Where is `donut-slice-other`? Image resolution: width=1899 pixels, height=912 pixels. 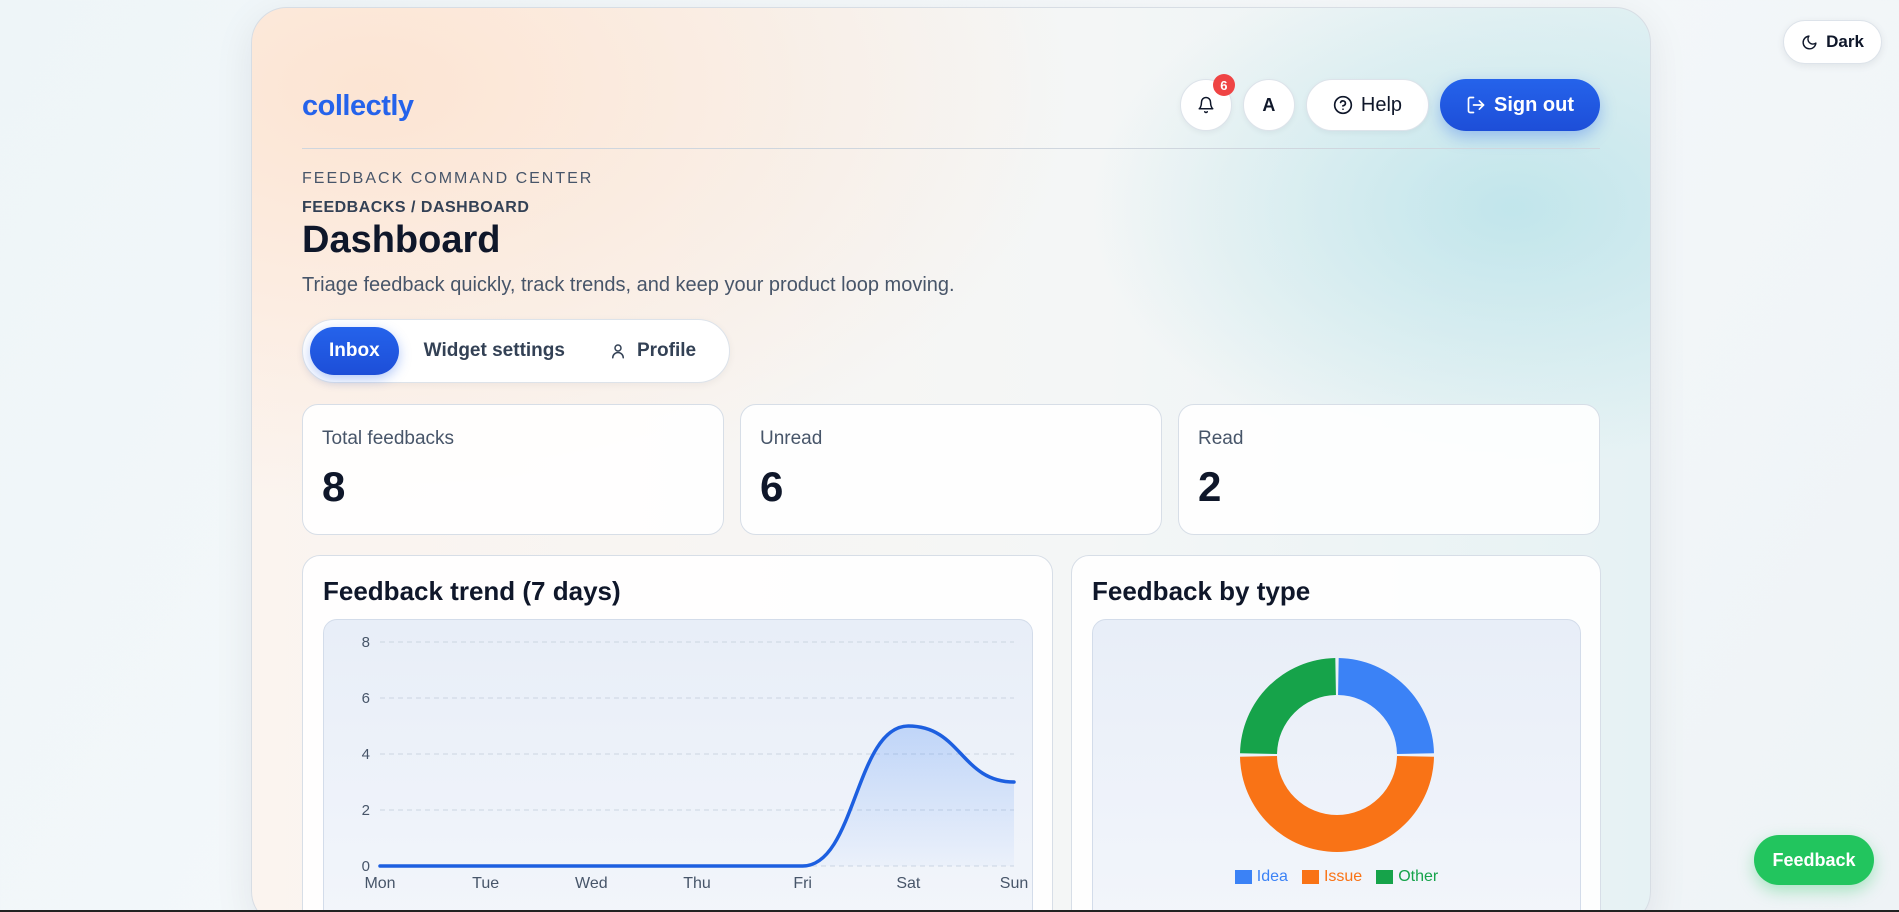
donut-slice-other is located at coordinates (1288, 706).